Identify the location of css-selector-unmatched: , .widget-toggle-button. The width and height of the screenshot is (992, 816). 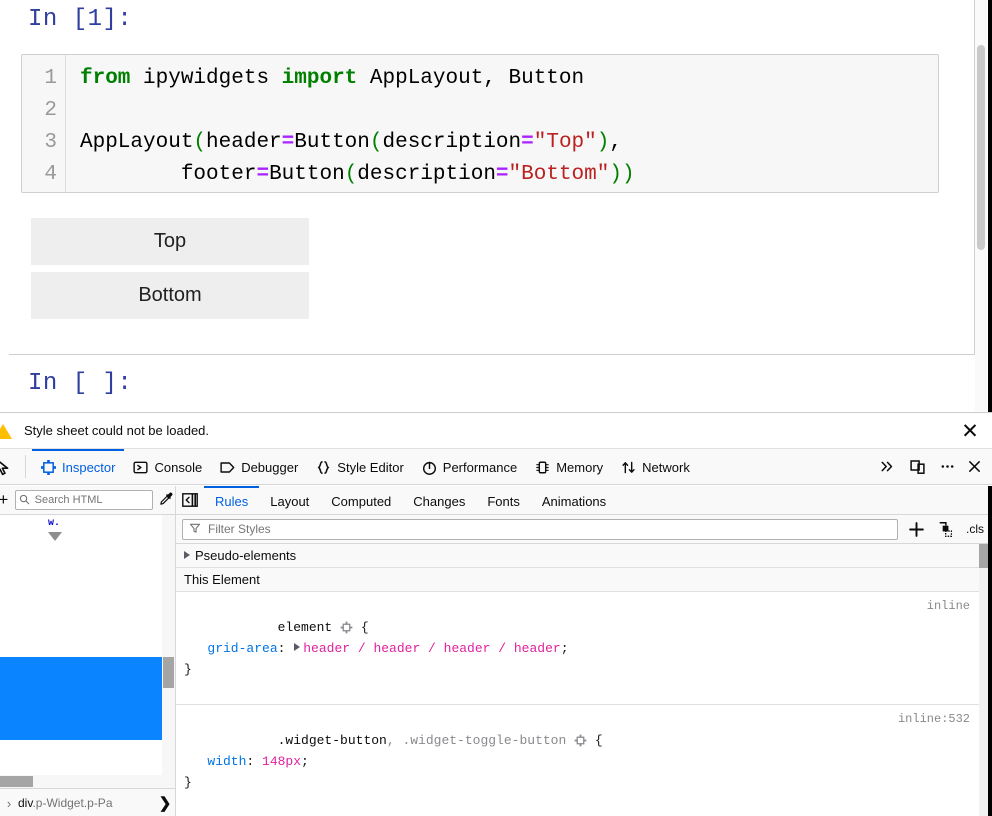
(476, 740).